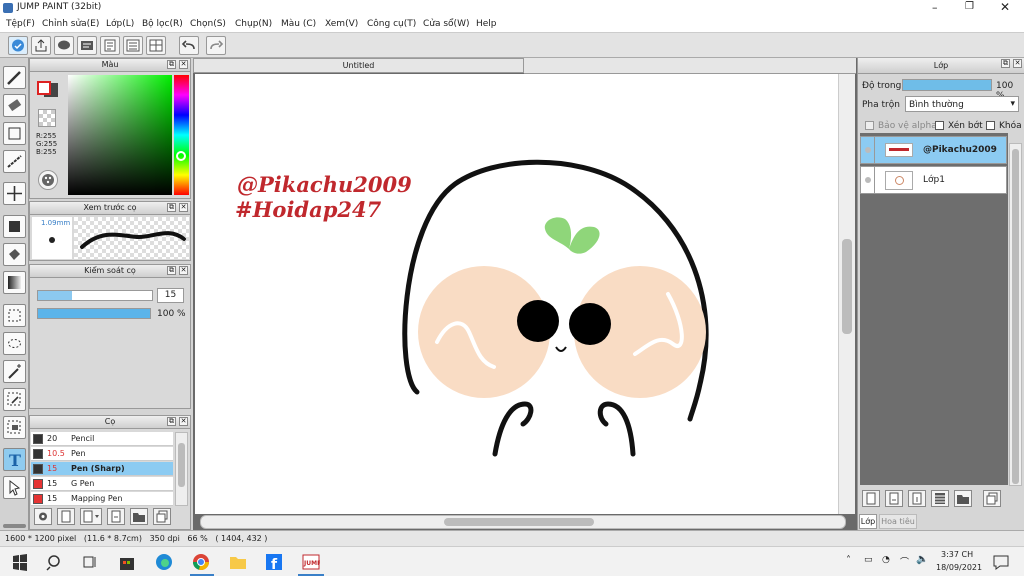  I want to click on tab-untitled: Untitled, so click(358, 65).